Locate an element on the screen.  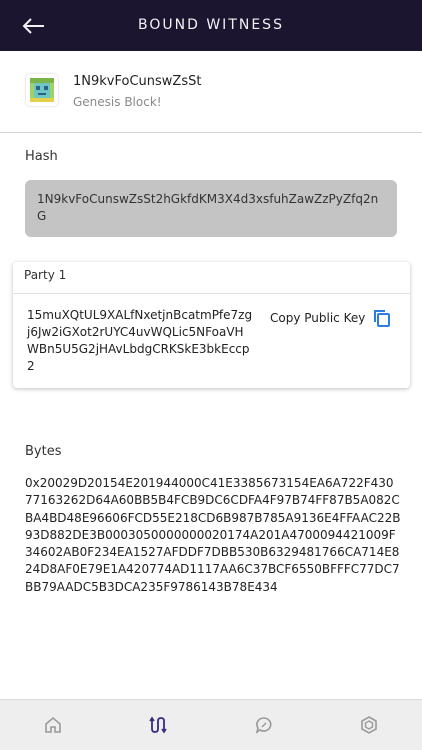
top-bar: BOUND WITNESS is located at coordinates (211, 25).